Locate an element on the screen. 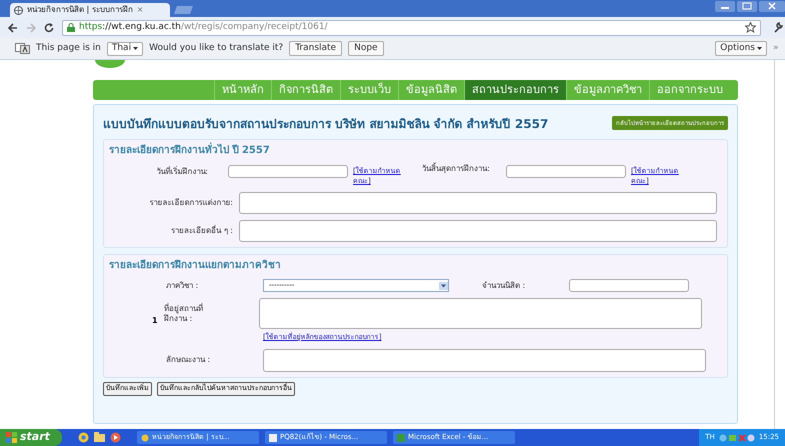  new-tab-icon is located at coordinates (185, 10).